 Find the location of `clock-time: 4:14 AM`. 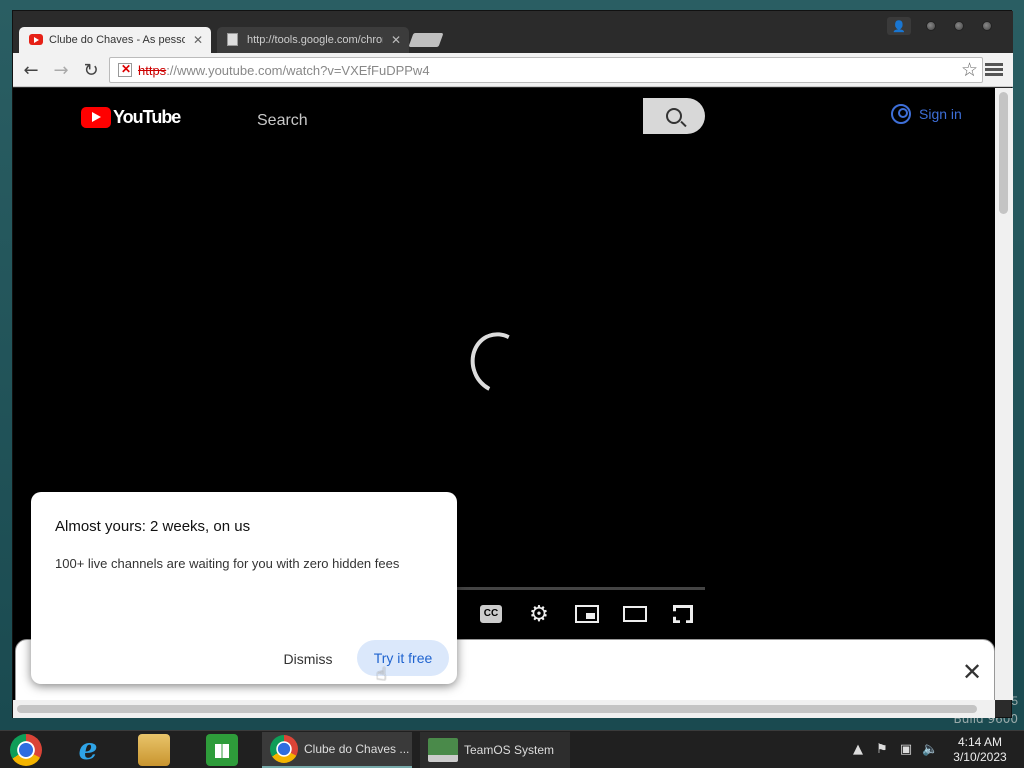

clock-time: 4:14 AM is located at coordinates (980, 742).